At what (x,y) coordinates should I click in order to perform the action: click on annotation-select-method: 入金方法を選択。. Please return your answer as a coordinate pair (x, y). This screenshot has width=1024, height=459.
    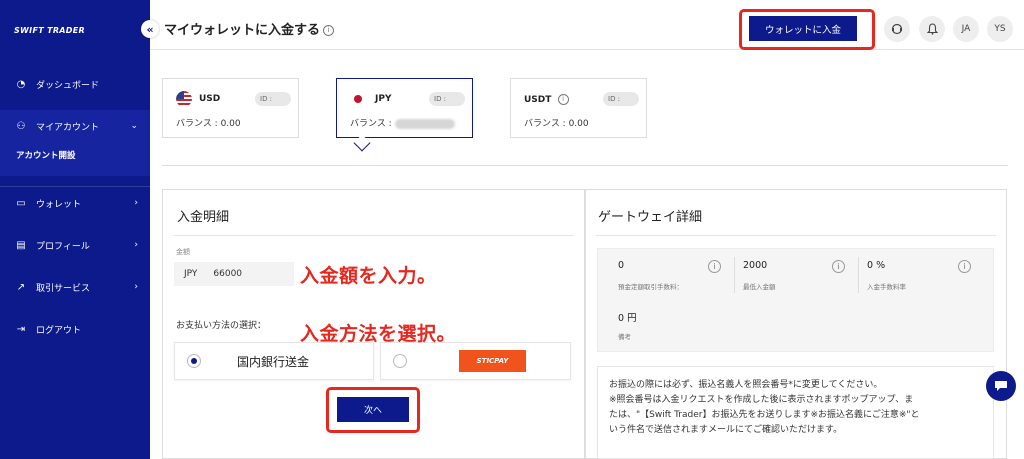
    Looking at the image, I should click on (378, 334).